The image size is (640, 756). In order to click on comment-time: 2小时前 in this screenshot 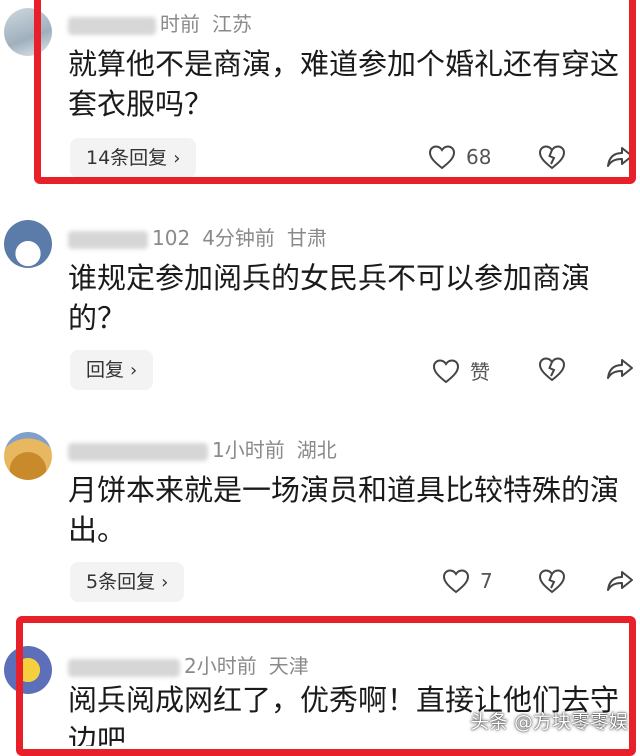, I will do `click(220, 666)`.